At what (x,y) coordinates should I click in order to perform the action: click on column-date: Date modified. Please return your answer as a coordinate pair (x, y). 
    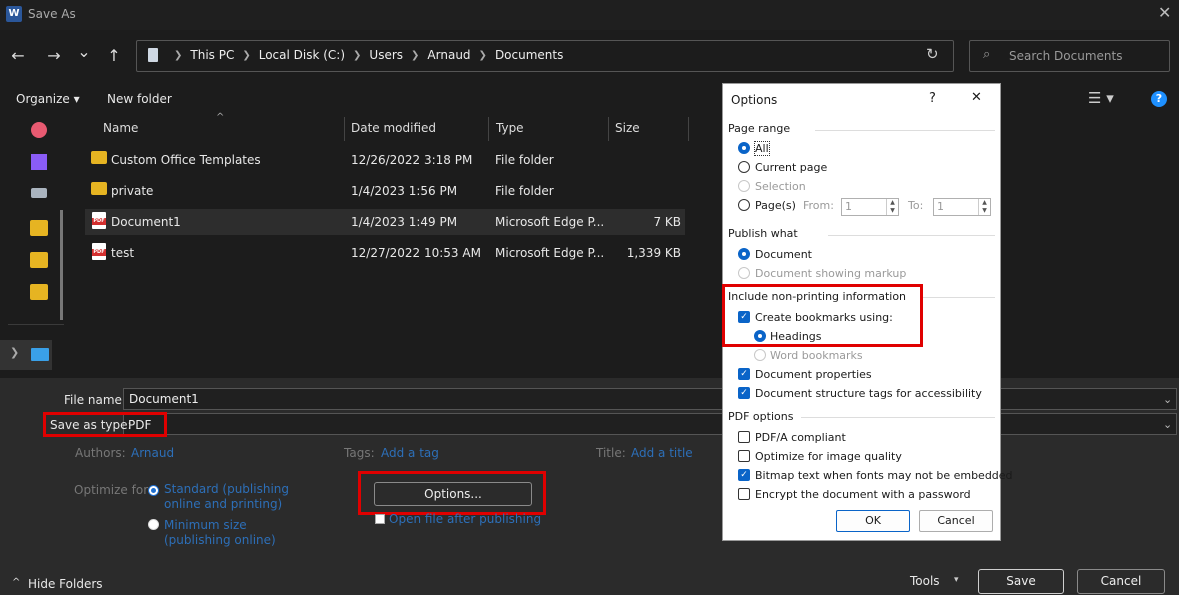
    Looking at the image, I should click on (393, 128).